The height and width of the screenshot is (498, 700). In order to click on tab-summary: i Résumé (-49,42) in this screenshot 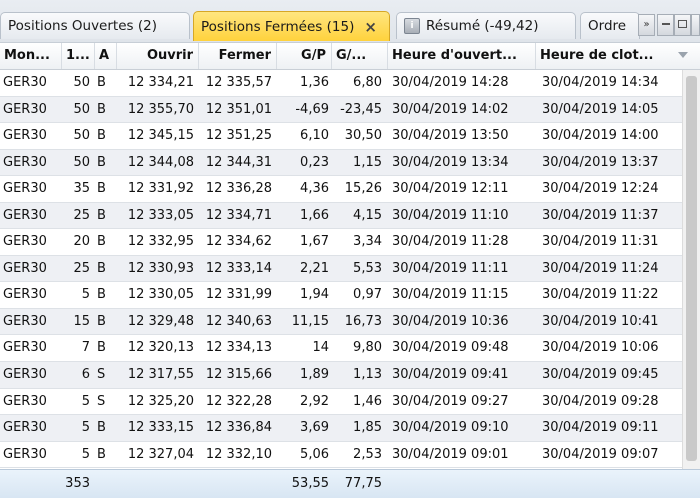, I will do `click(486, 25)`.